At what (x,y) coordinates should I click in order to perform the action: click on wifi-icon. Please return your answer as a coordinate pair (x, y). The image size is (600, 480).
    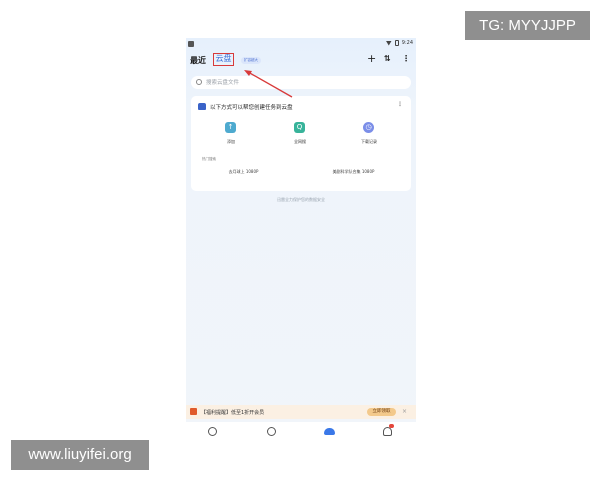
    Looking at the image, I should click on (388, 43).